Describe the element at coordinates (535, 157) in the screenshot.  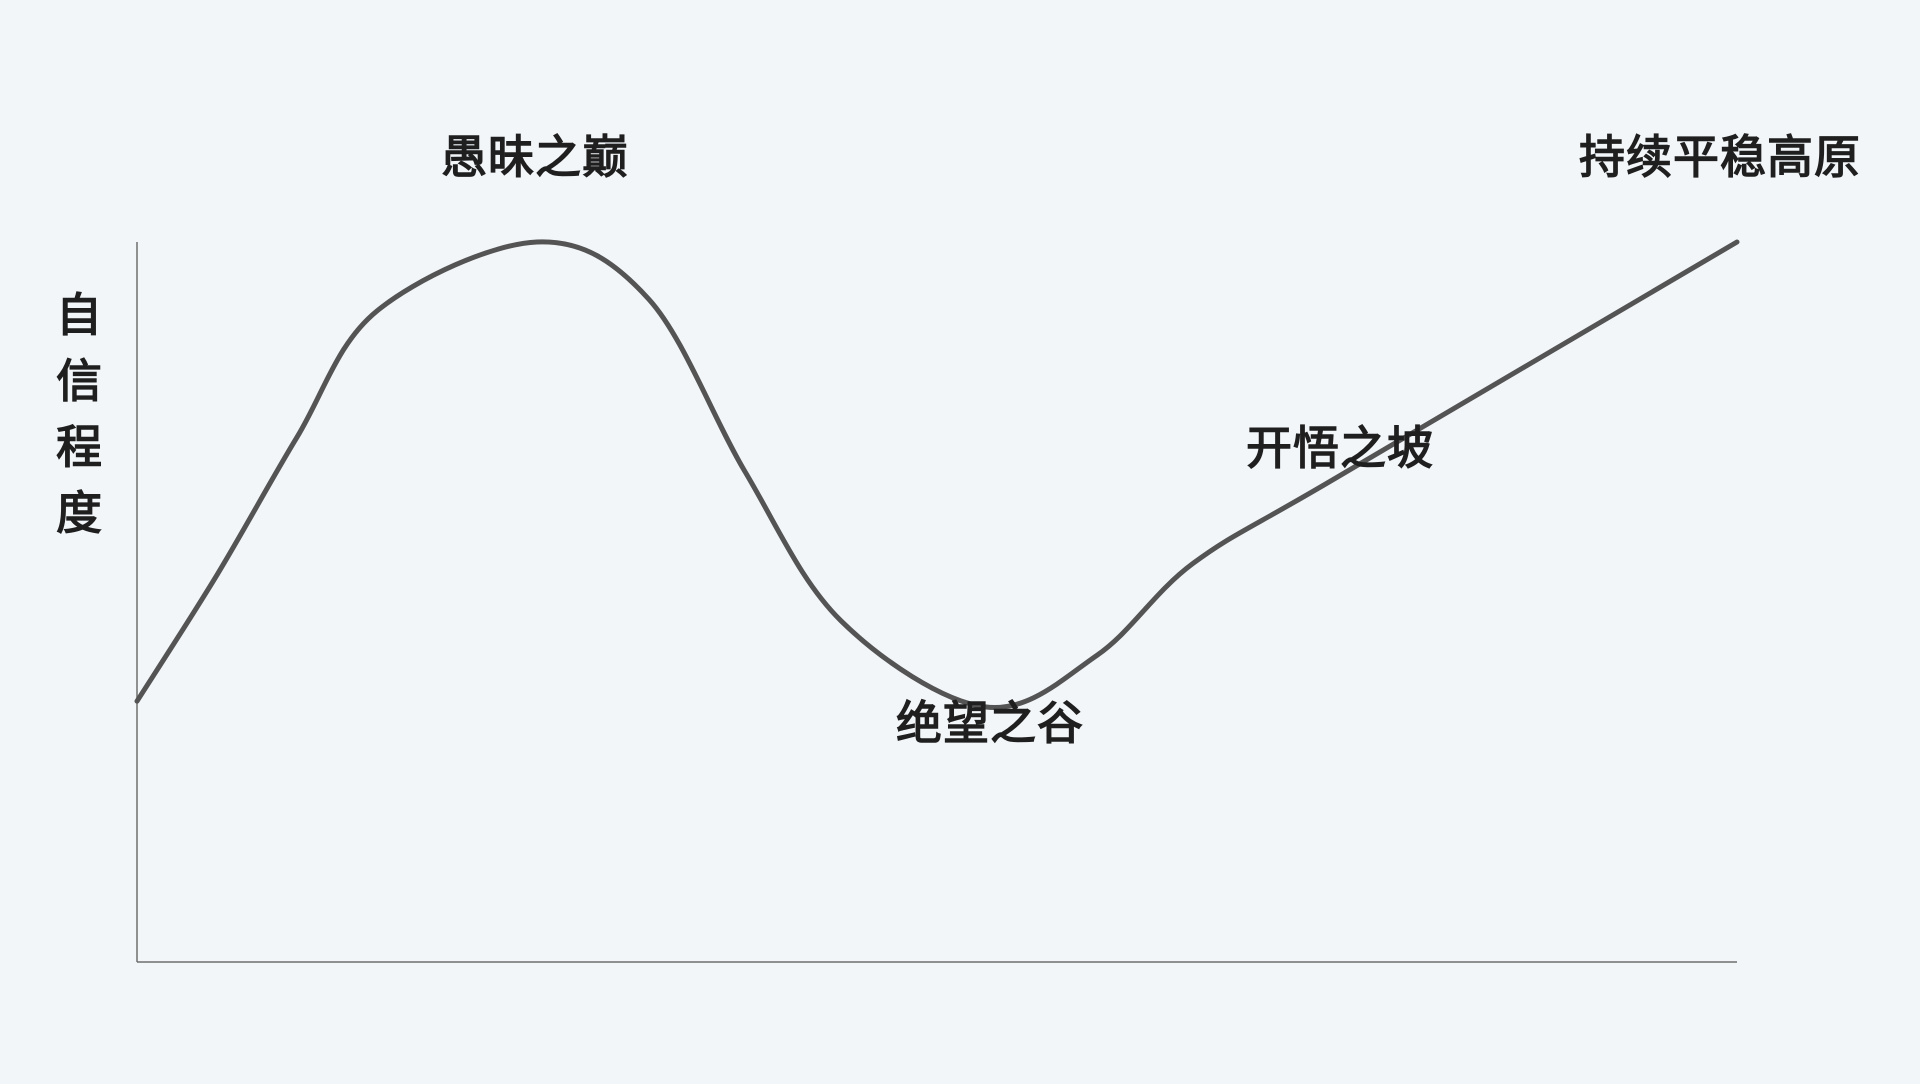
I see `annotation-peak-of-stupidity: 愚昧之巅` at that location.